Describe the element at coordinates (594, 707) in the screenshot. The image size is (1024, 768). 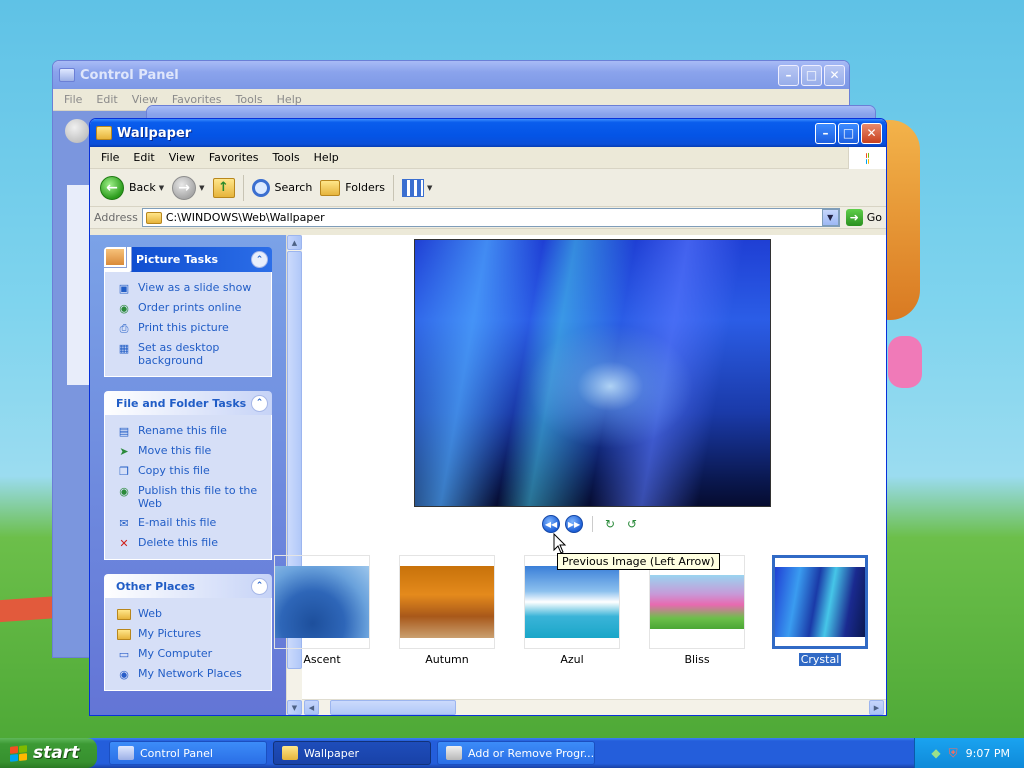
I see `thumbnail-scrollbar: ◀ ▶` at that location.